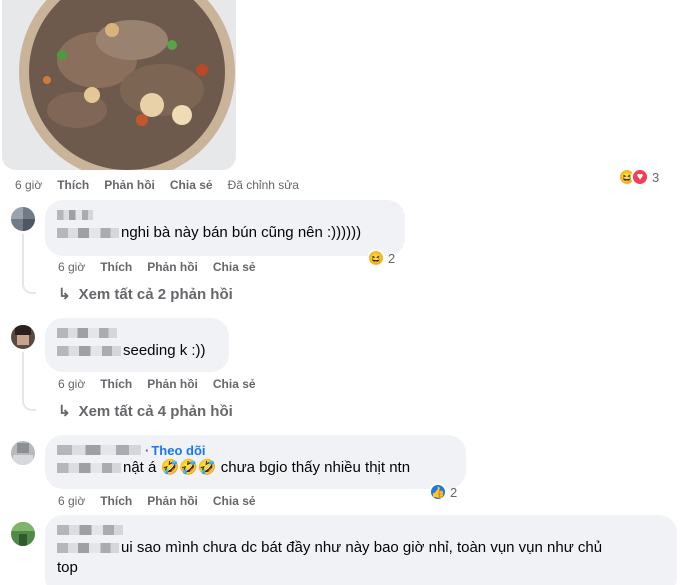 This screenshot has height=585, width=680. What do you see at coordinates (178, 450) in the screenshot?
I see `follow-link: Theo dõi` at bounding box center [178, 450].